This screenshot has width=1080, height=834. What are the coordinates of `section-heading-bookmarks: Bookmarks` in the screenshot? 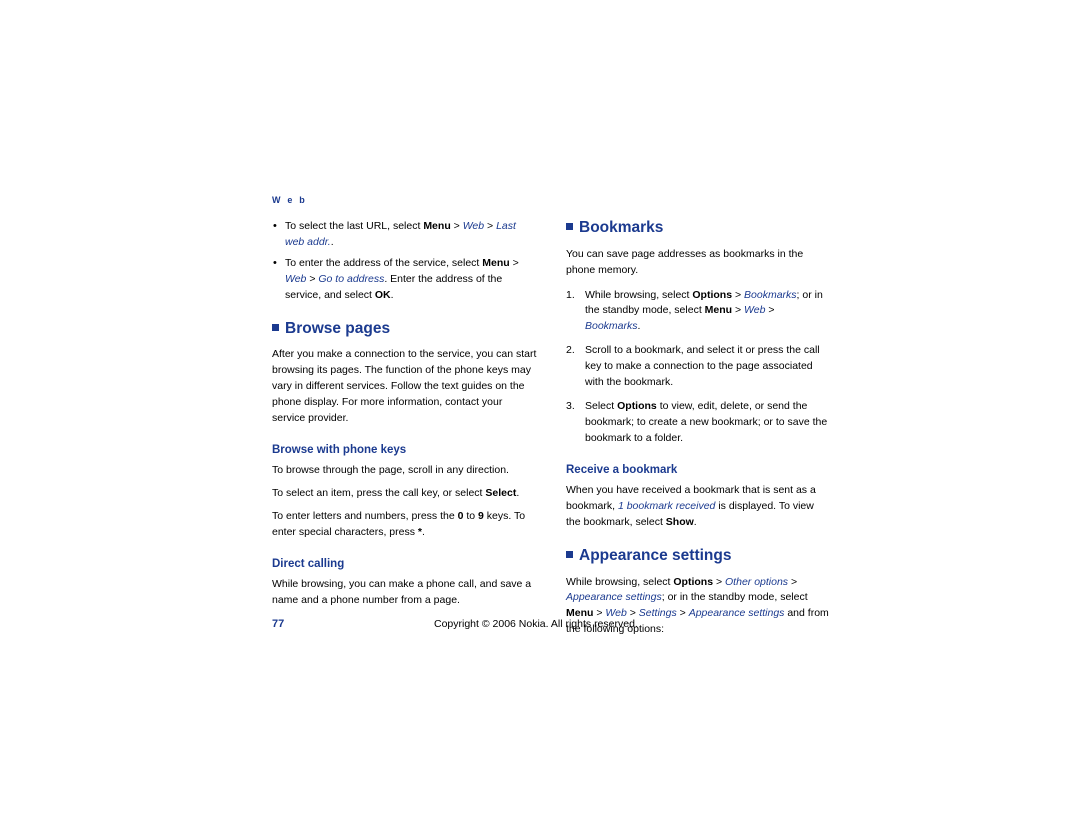 It's located at (698, 228).